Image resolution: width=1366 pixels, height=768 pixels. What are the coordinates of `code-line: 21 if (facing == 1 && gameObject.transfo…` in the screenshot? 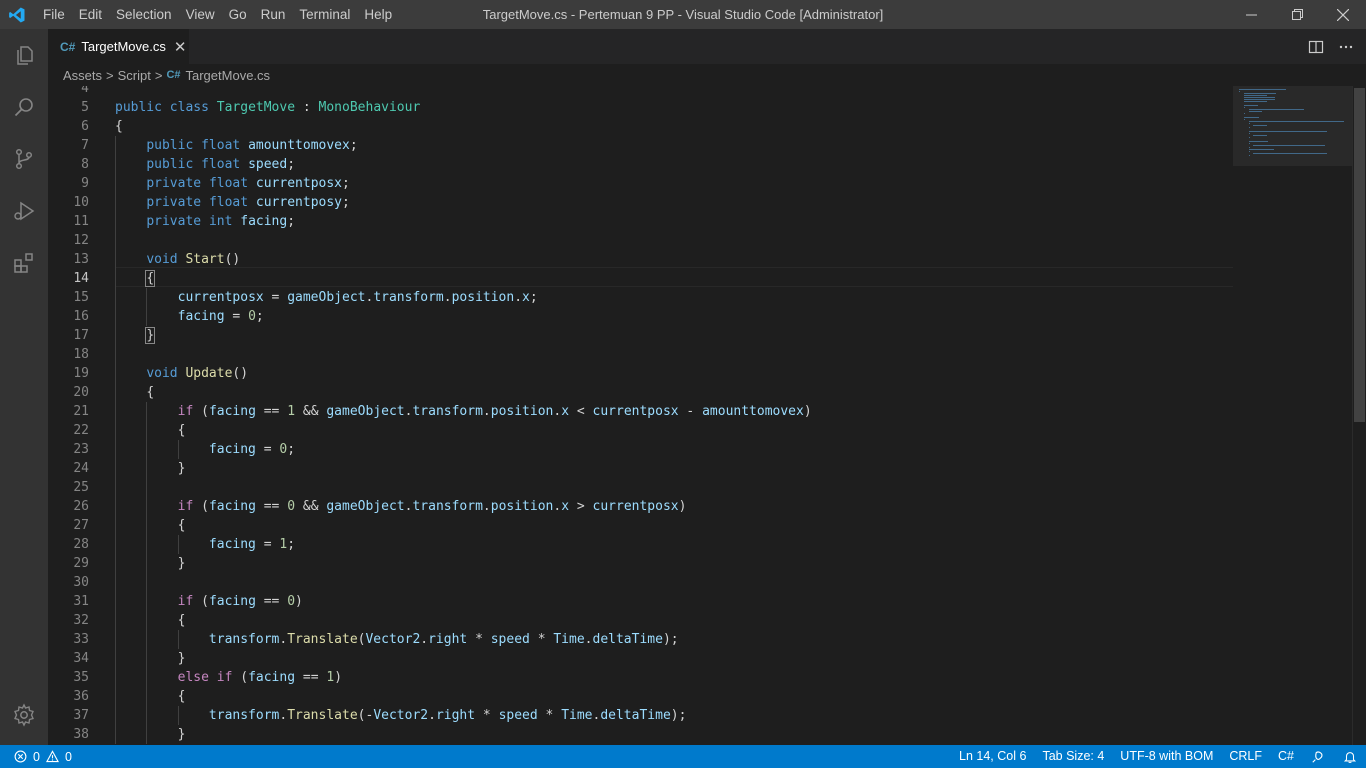 It's located at (640, 411).